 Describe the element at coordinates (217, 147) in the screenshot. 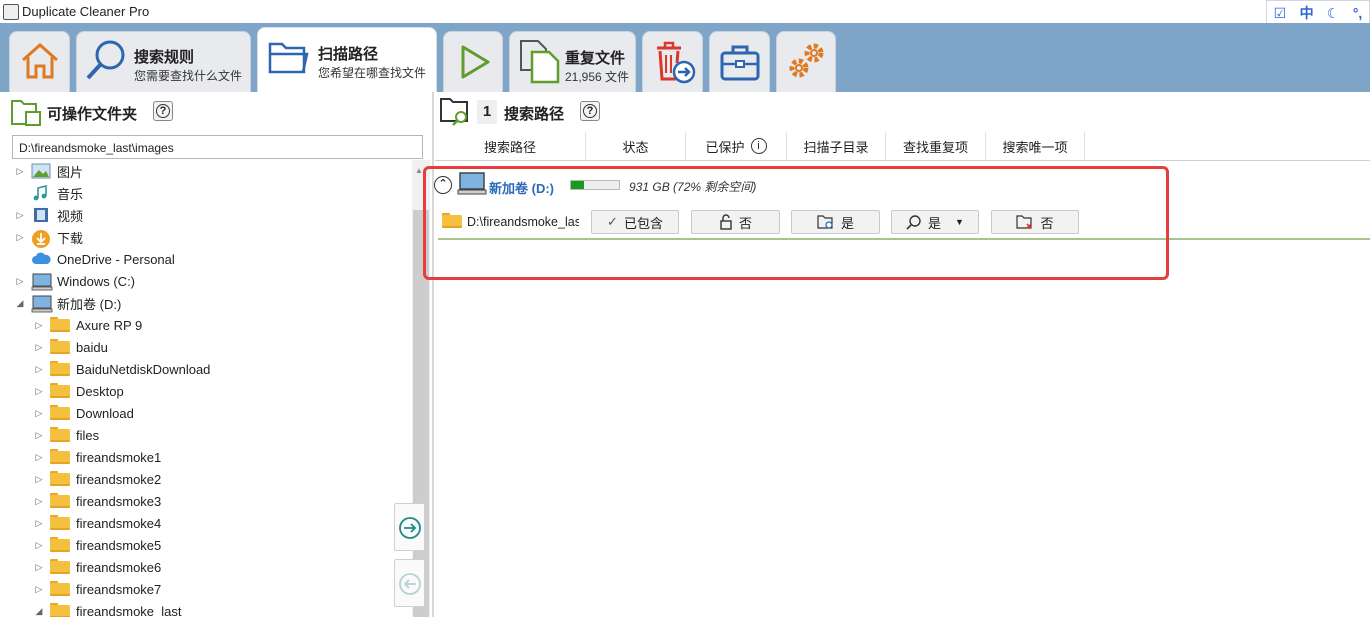

I see `folder-path-input: D:\fireandsmoke_last\images` at that location.